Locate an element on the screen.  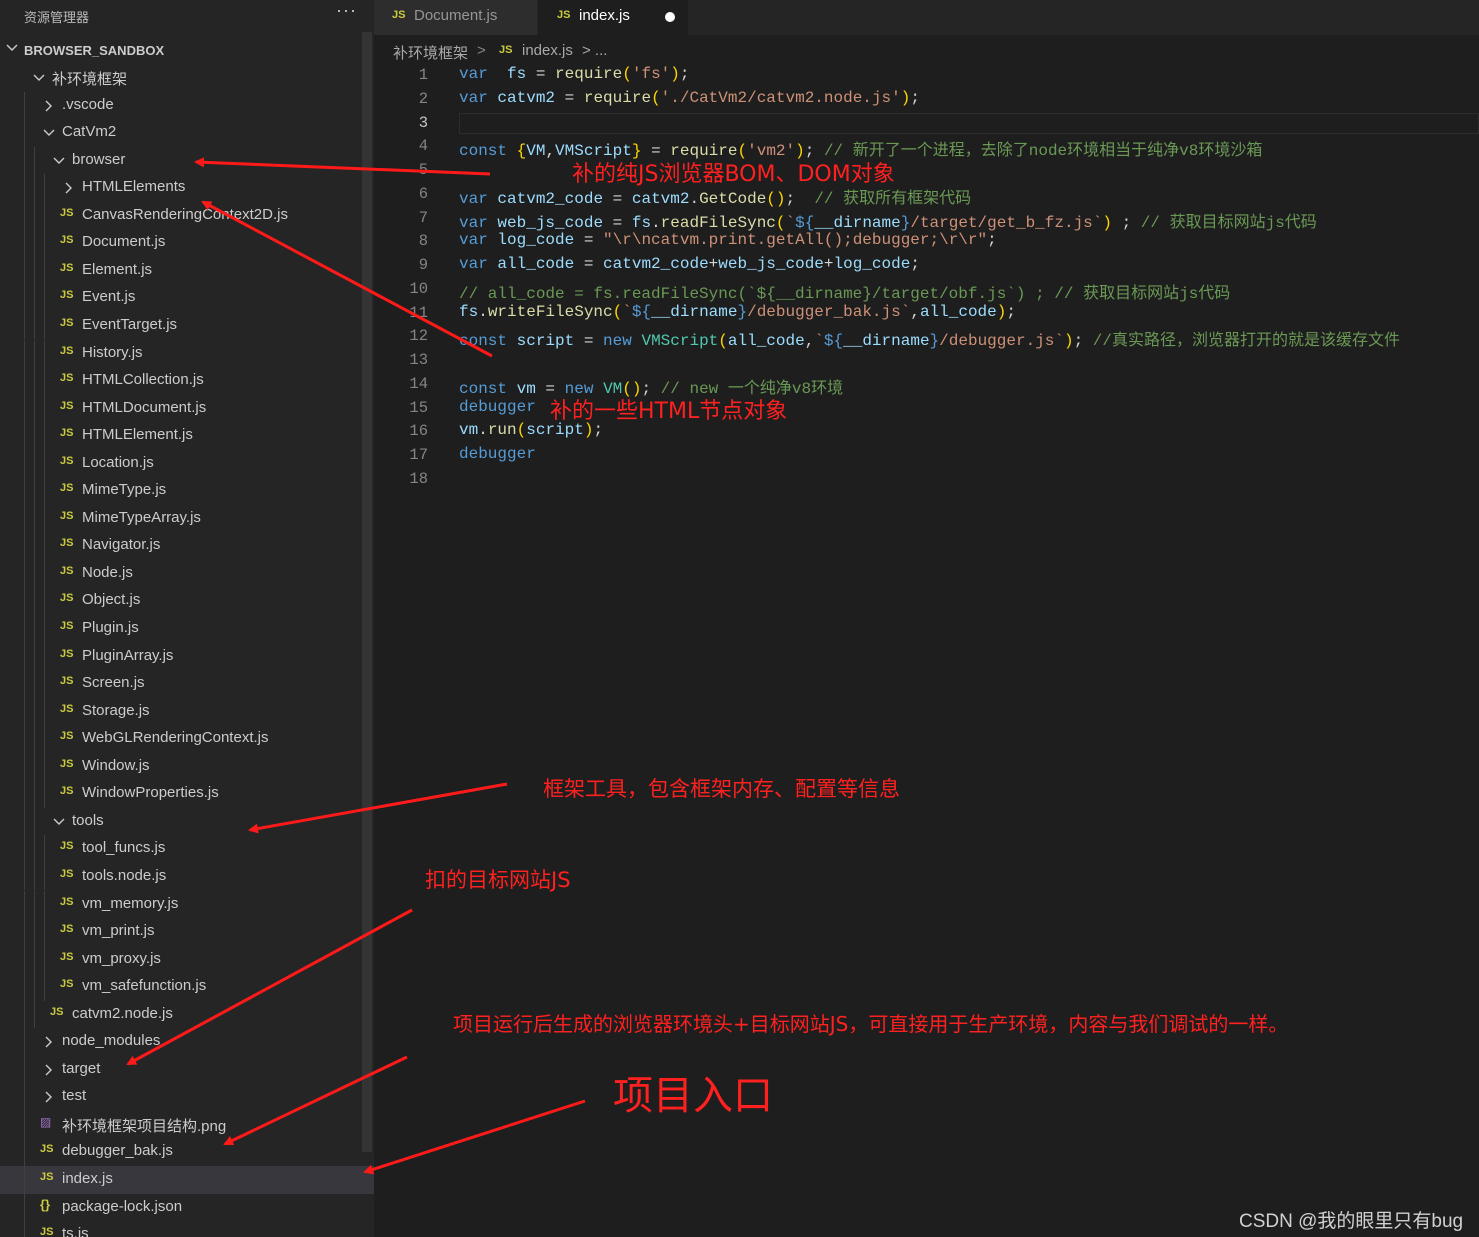
annotation-entry: 项目入口 is located at coordinates (693, 1096).